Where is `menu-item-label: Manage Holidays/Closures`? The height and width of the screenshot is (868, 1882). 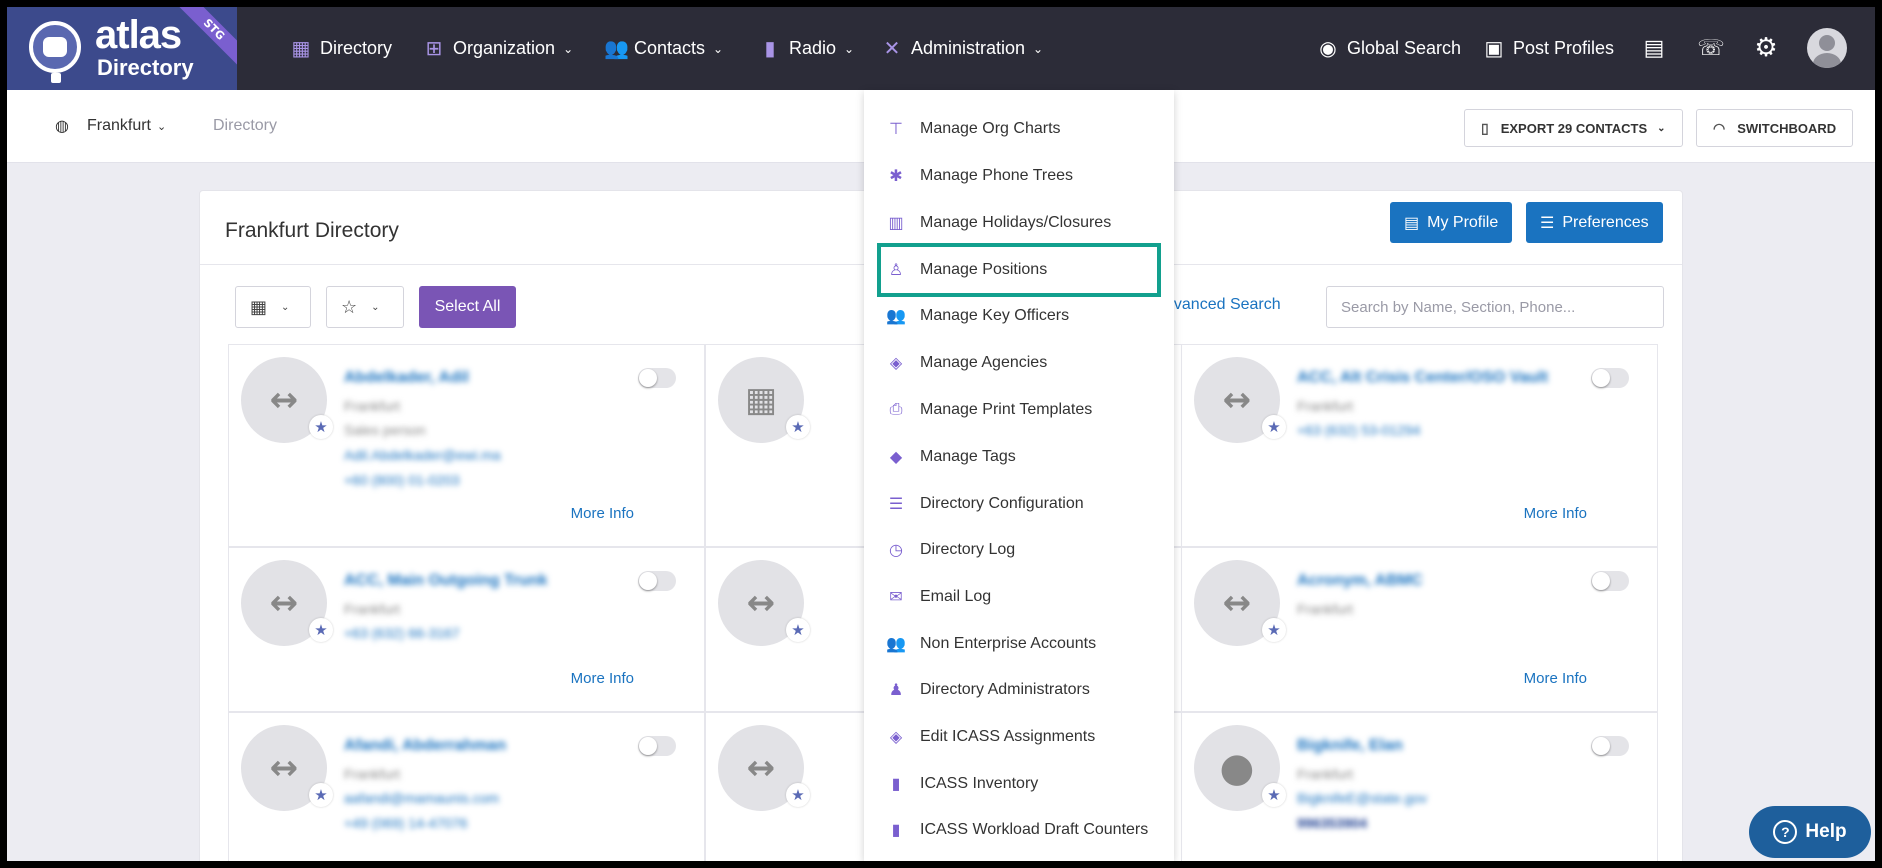 menu-item-label: Manage Holidays/Closures is located at coordinates (1016, 222).